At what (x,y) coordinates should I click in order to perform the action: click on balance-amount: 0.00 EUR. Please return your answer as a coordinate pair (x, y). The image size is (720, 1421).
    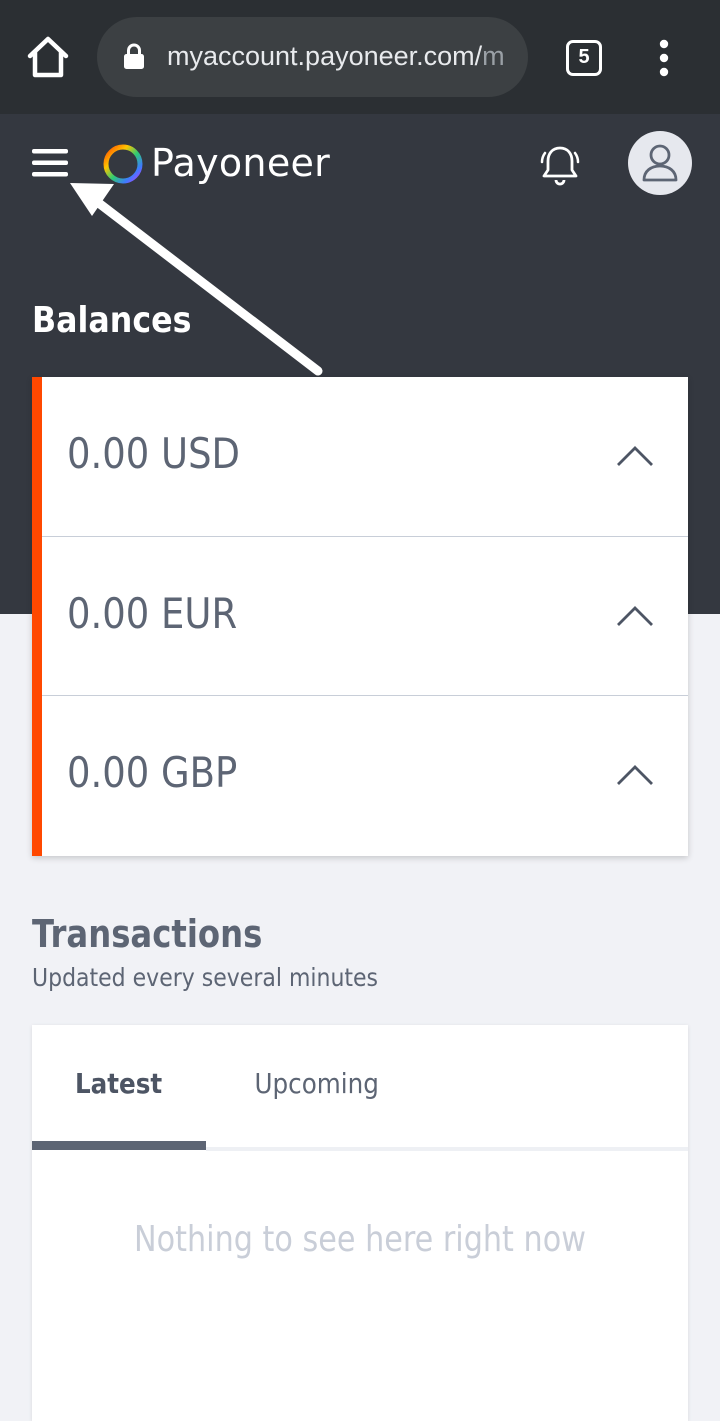
    Looking at the image, I should click on (152, 613).